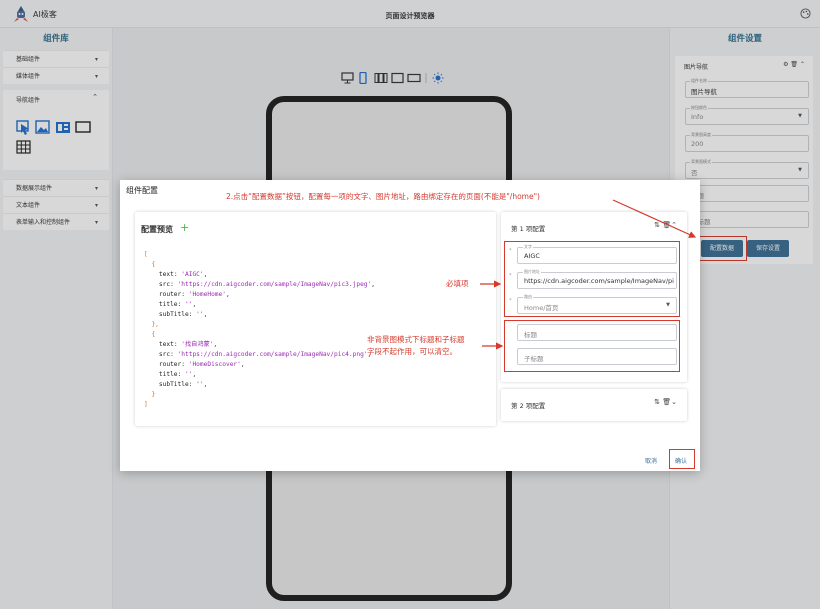 This screenshot has width=820, height=609. I want to click on code-line: },, so click(259, 325).